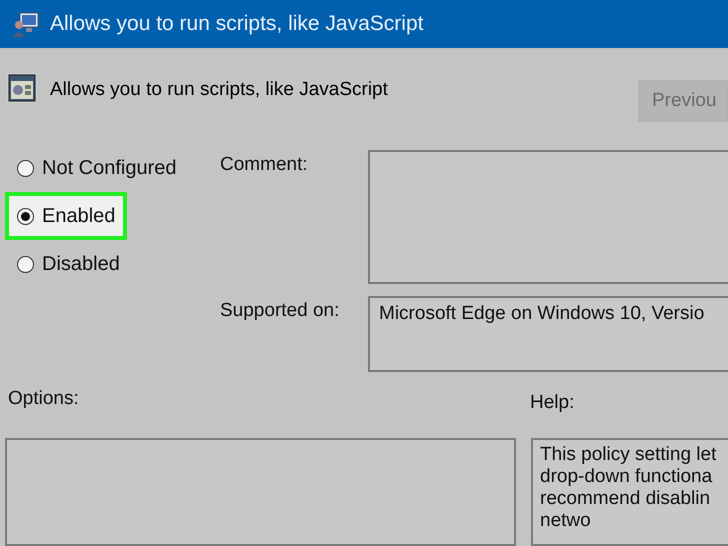  Describe the element at coordinates (22, 88) in the screenshot. I see `policy-settings-icon` at that location.